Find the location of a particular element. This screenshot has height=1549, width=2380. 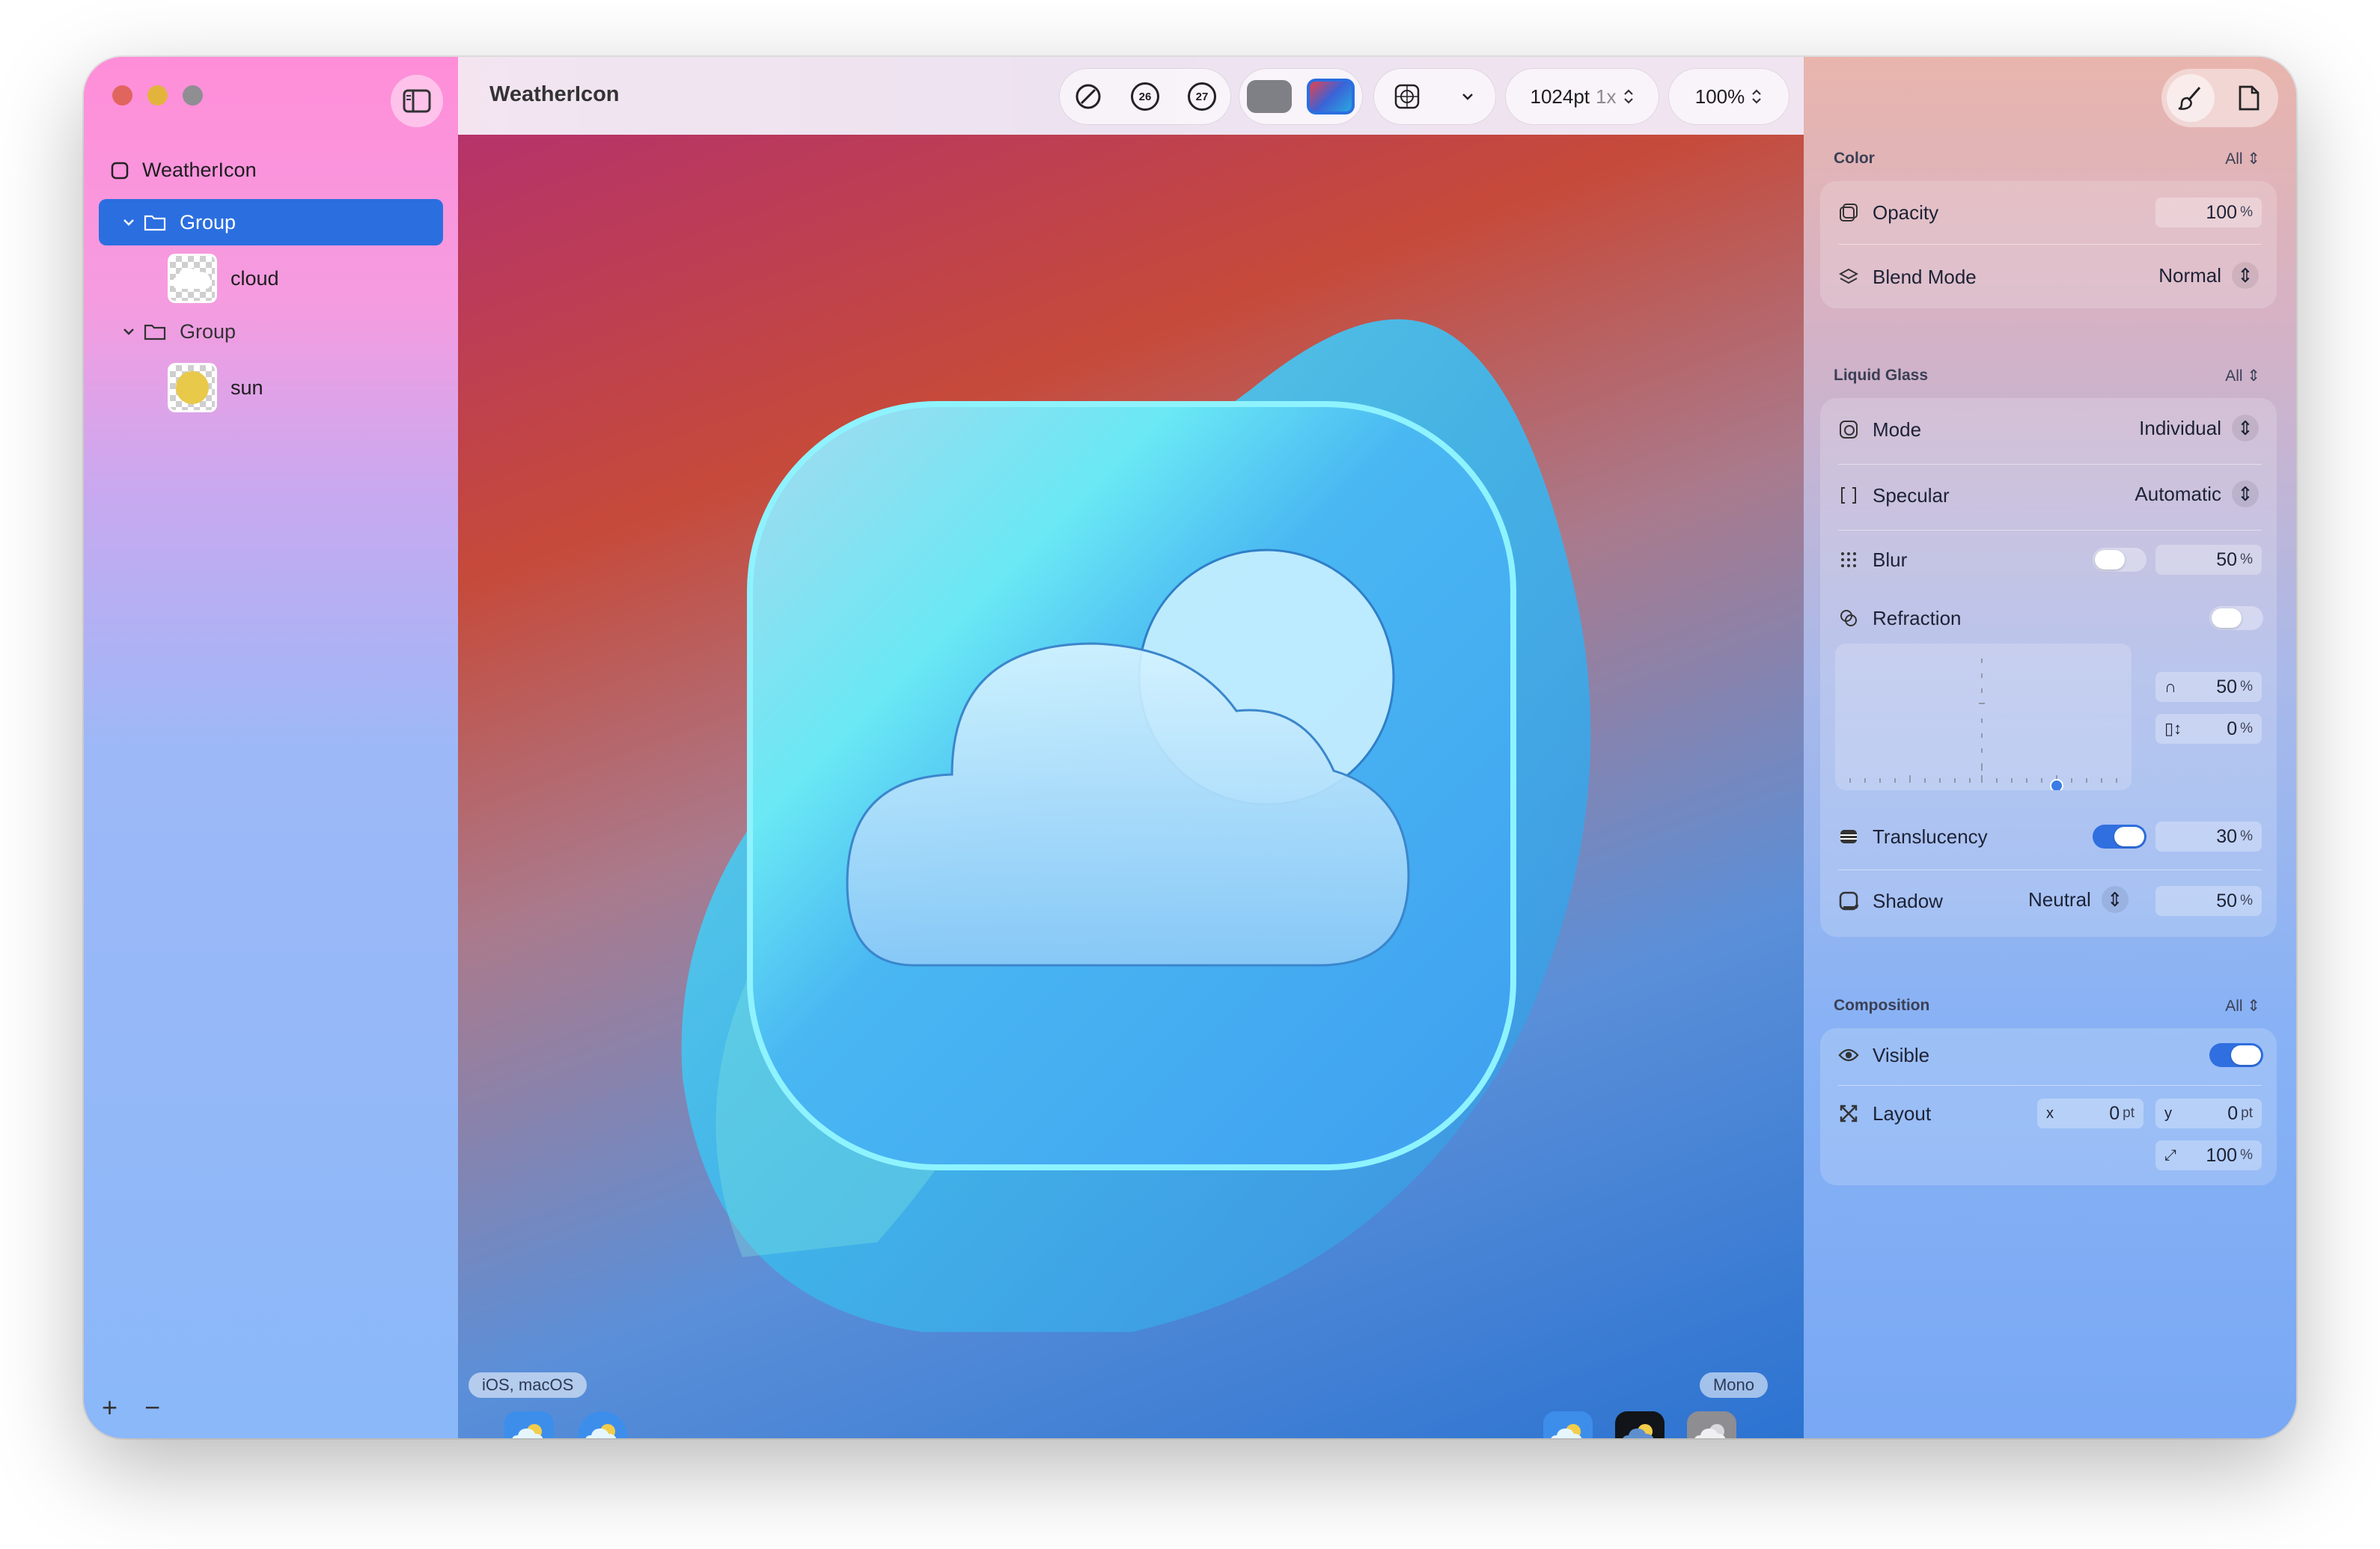

shadow-field: 50% is located at coordinates (2208, 901).